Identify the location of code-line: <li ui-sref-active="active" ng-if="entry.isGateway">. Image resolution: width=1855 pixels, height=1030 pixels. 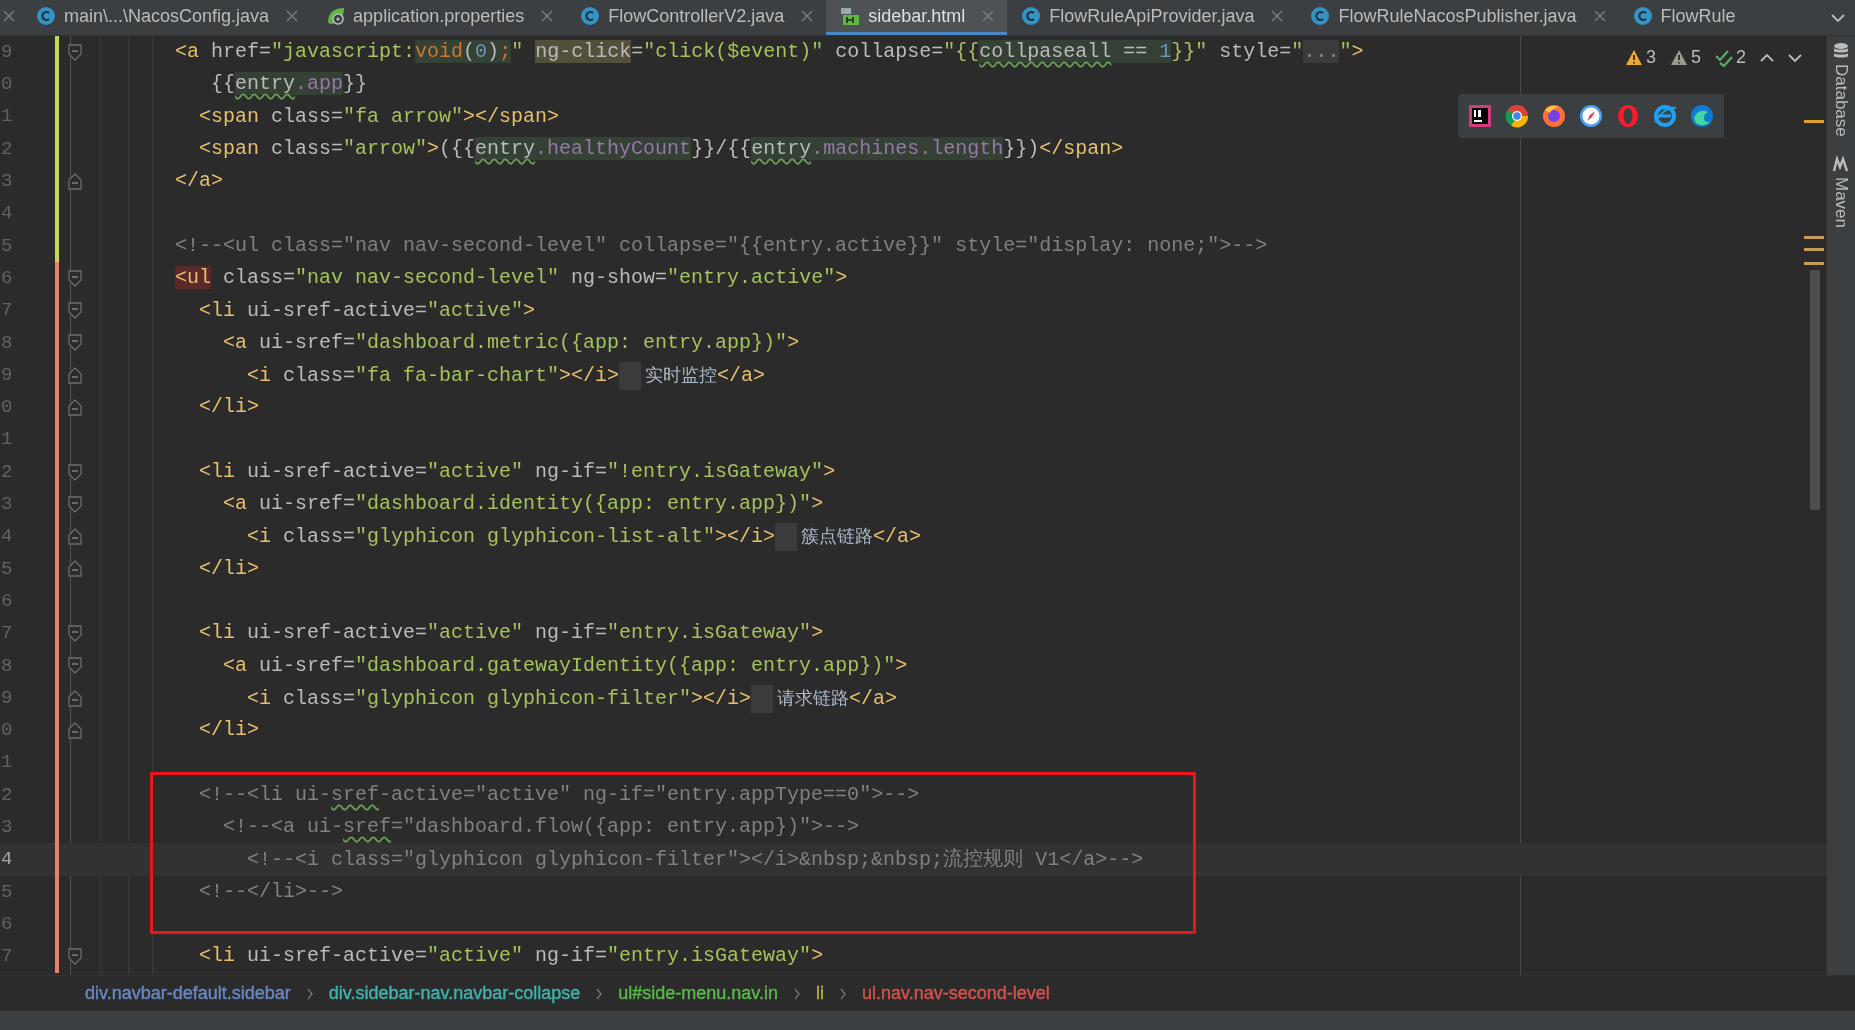
(511, 633).